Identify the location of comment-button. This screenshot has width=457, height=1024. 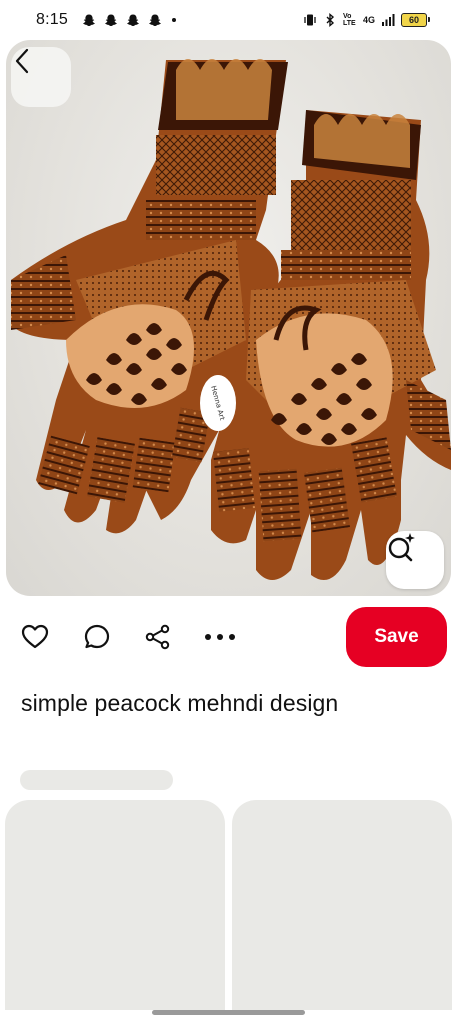
(97, 637).